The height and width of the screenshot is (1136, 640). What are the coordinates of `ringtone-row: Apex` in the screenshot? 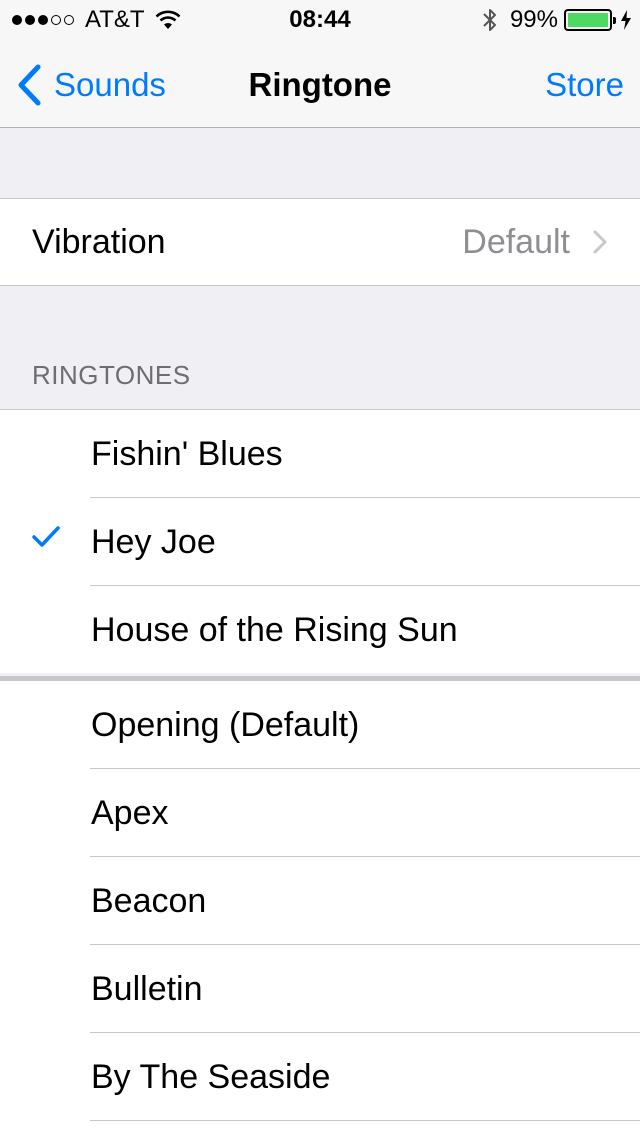 It's located at (320, 813).